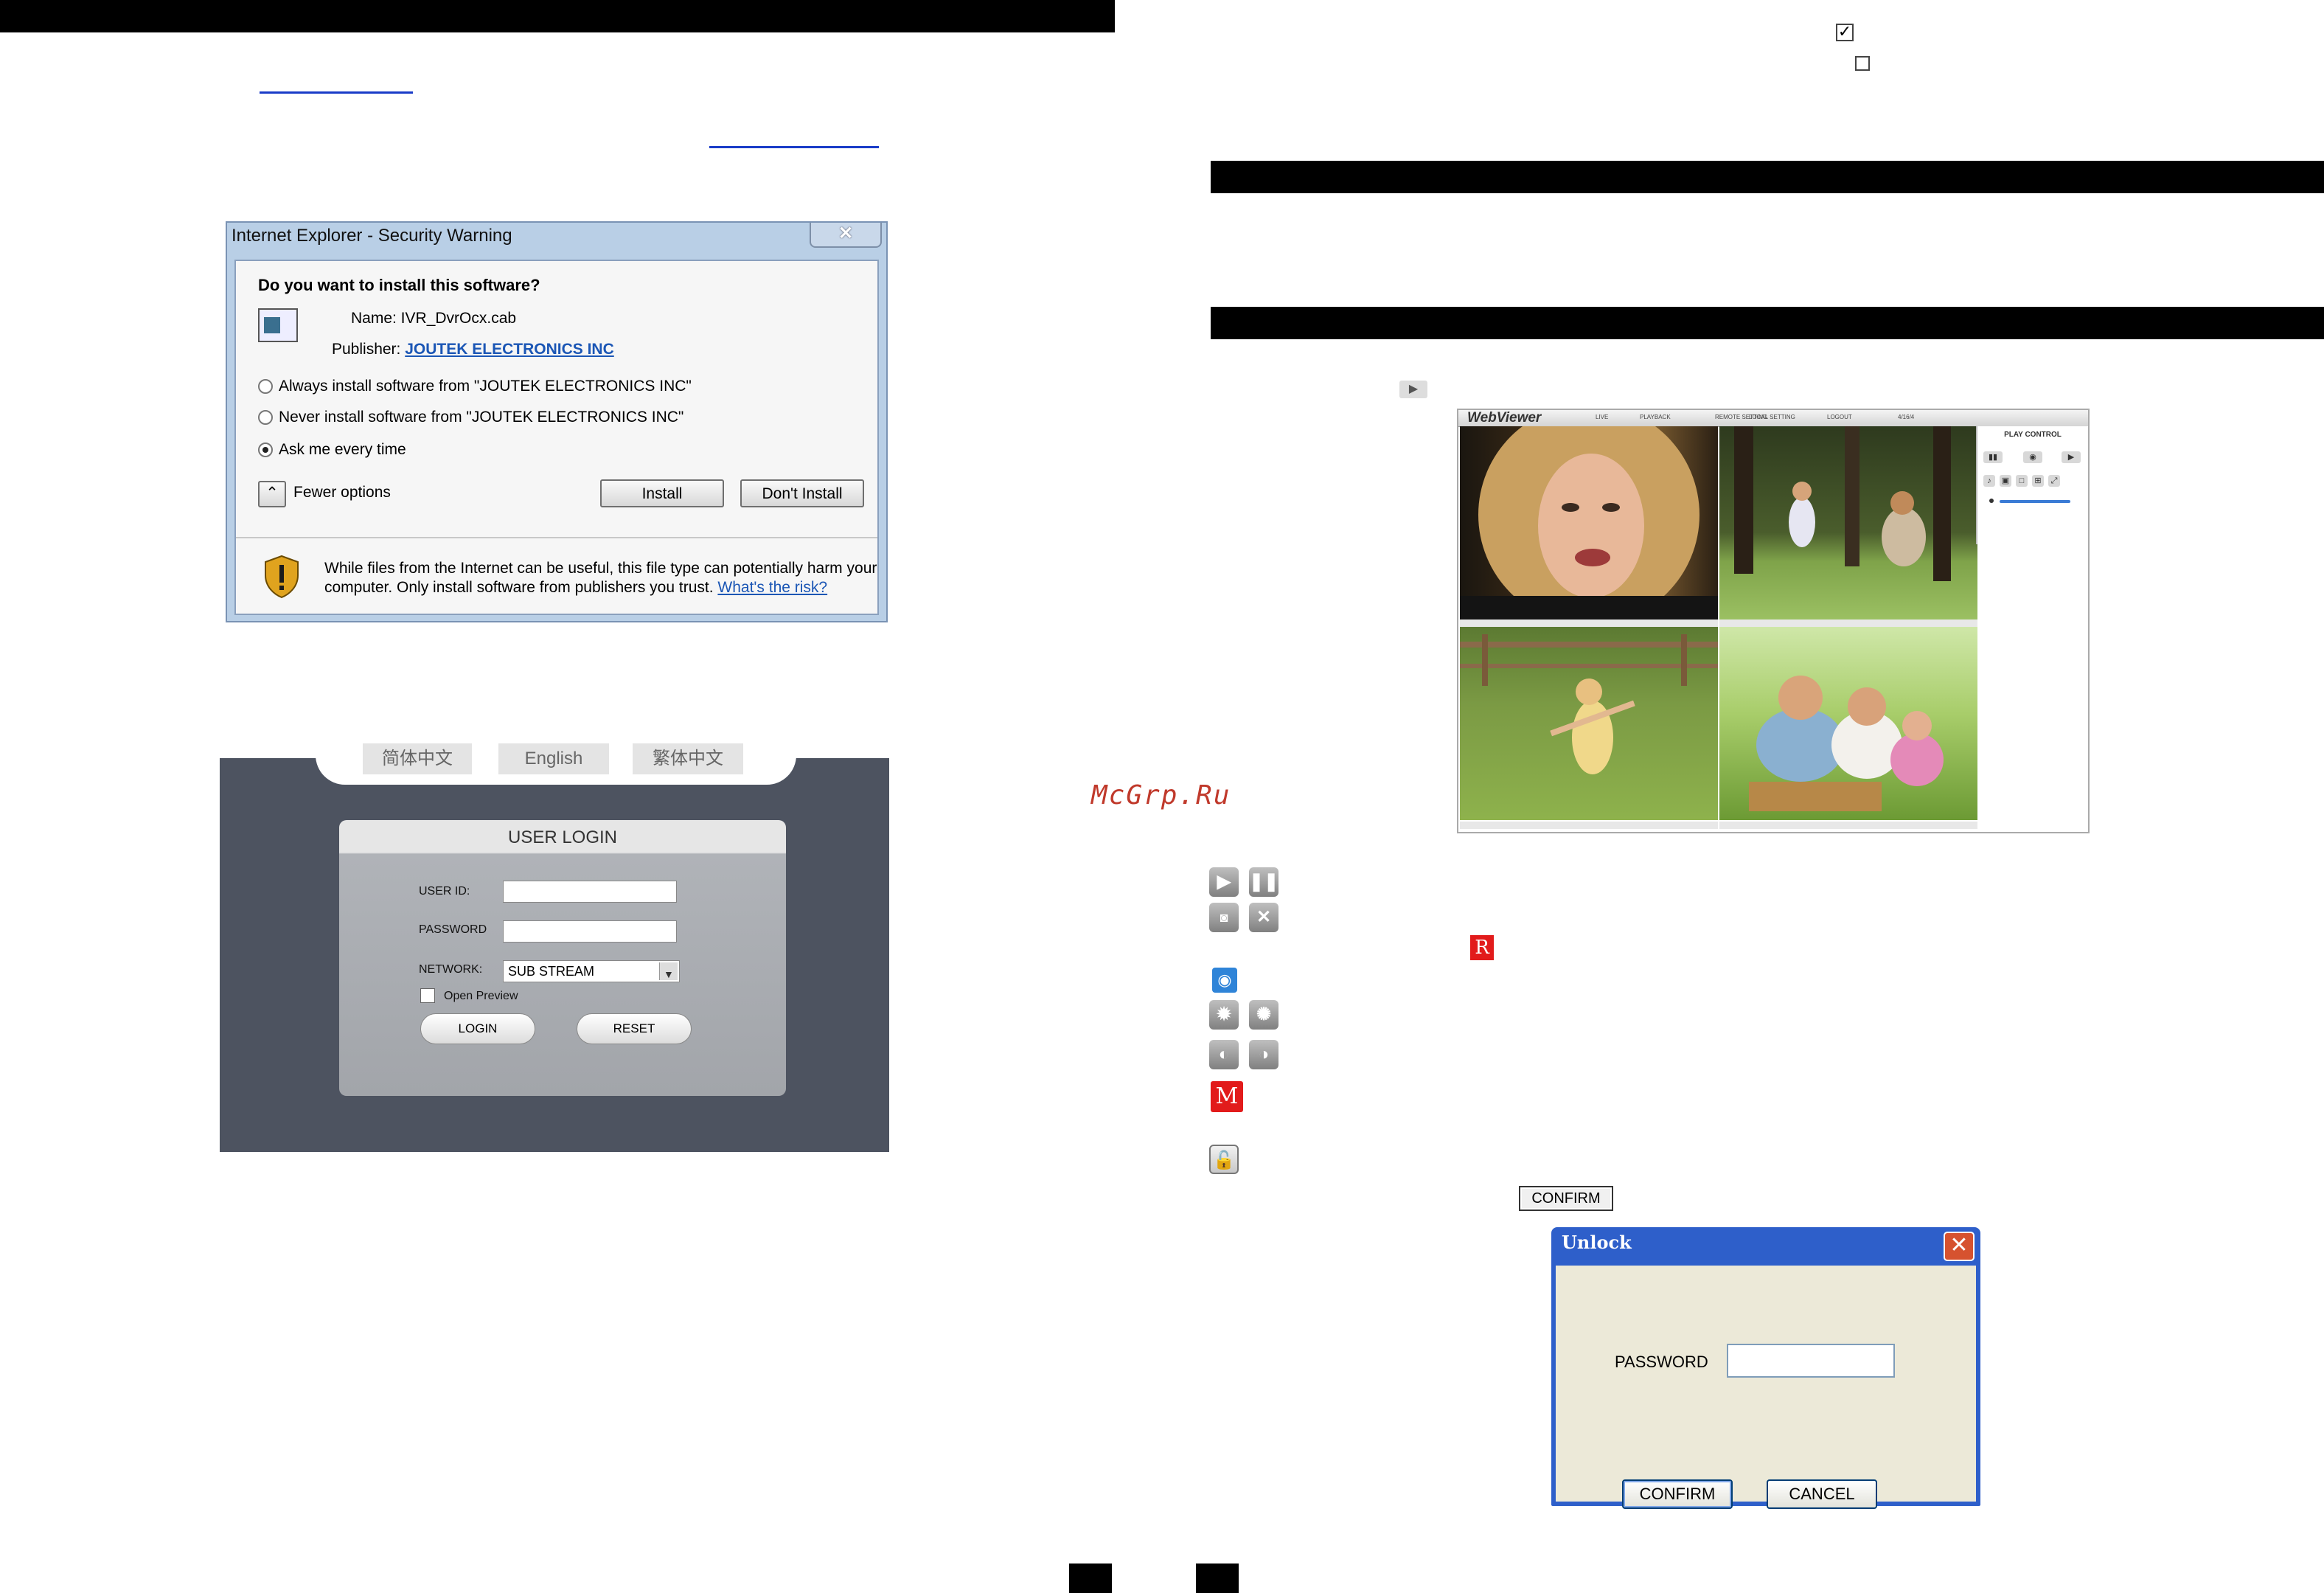 The width and height of the screenshot is (2324, 1593). Describe the element at coordinates (2033, 435) in the screenshot. I see `play-control-title: PLAY CONTROL` at that location.